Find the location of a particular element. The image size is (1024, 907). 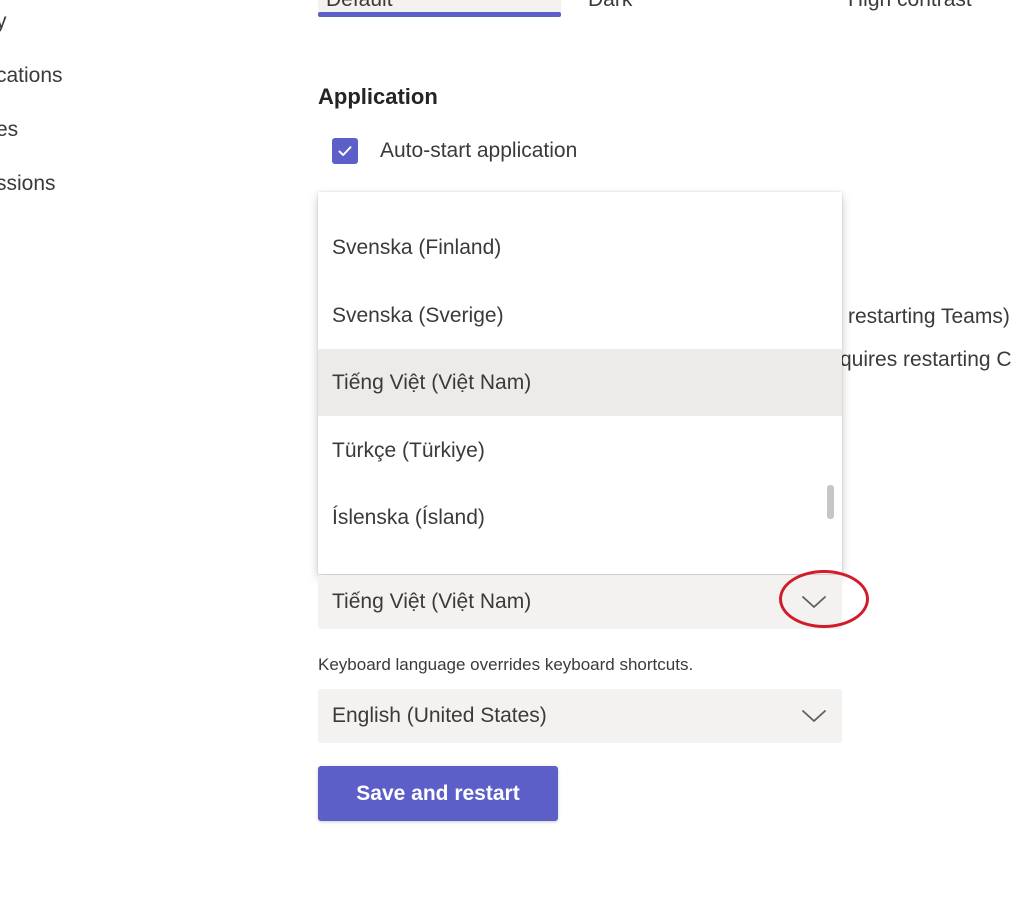

theme-default-selected-indicator is located at coordinates (439, 14).